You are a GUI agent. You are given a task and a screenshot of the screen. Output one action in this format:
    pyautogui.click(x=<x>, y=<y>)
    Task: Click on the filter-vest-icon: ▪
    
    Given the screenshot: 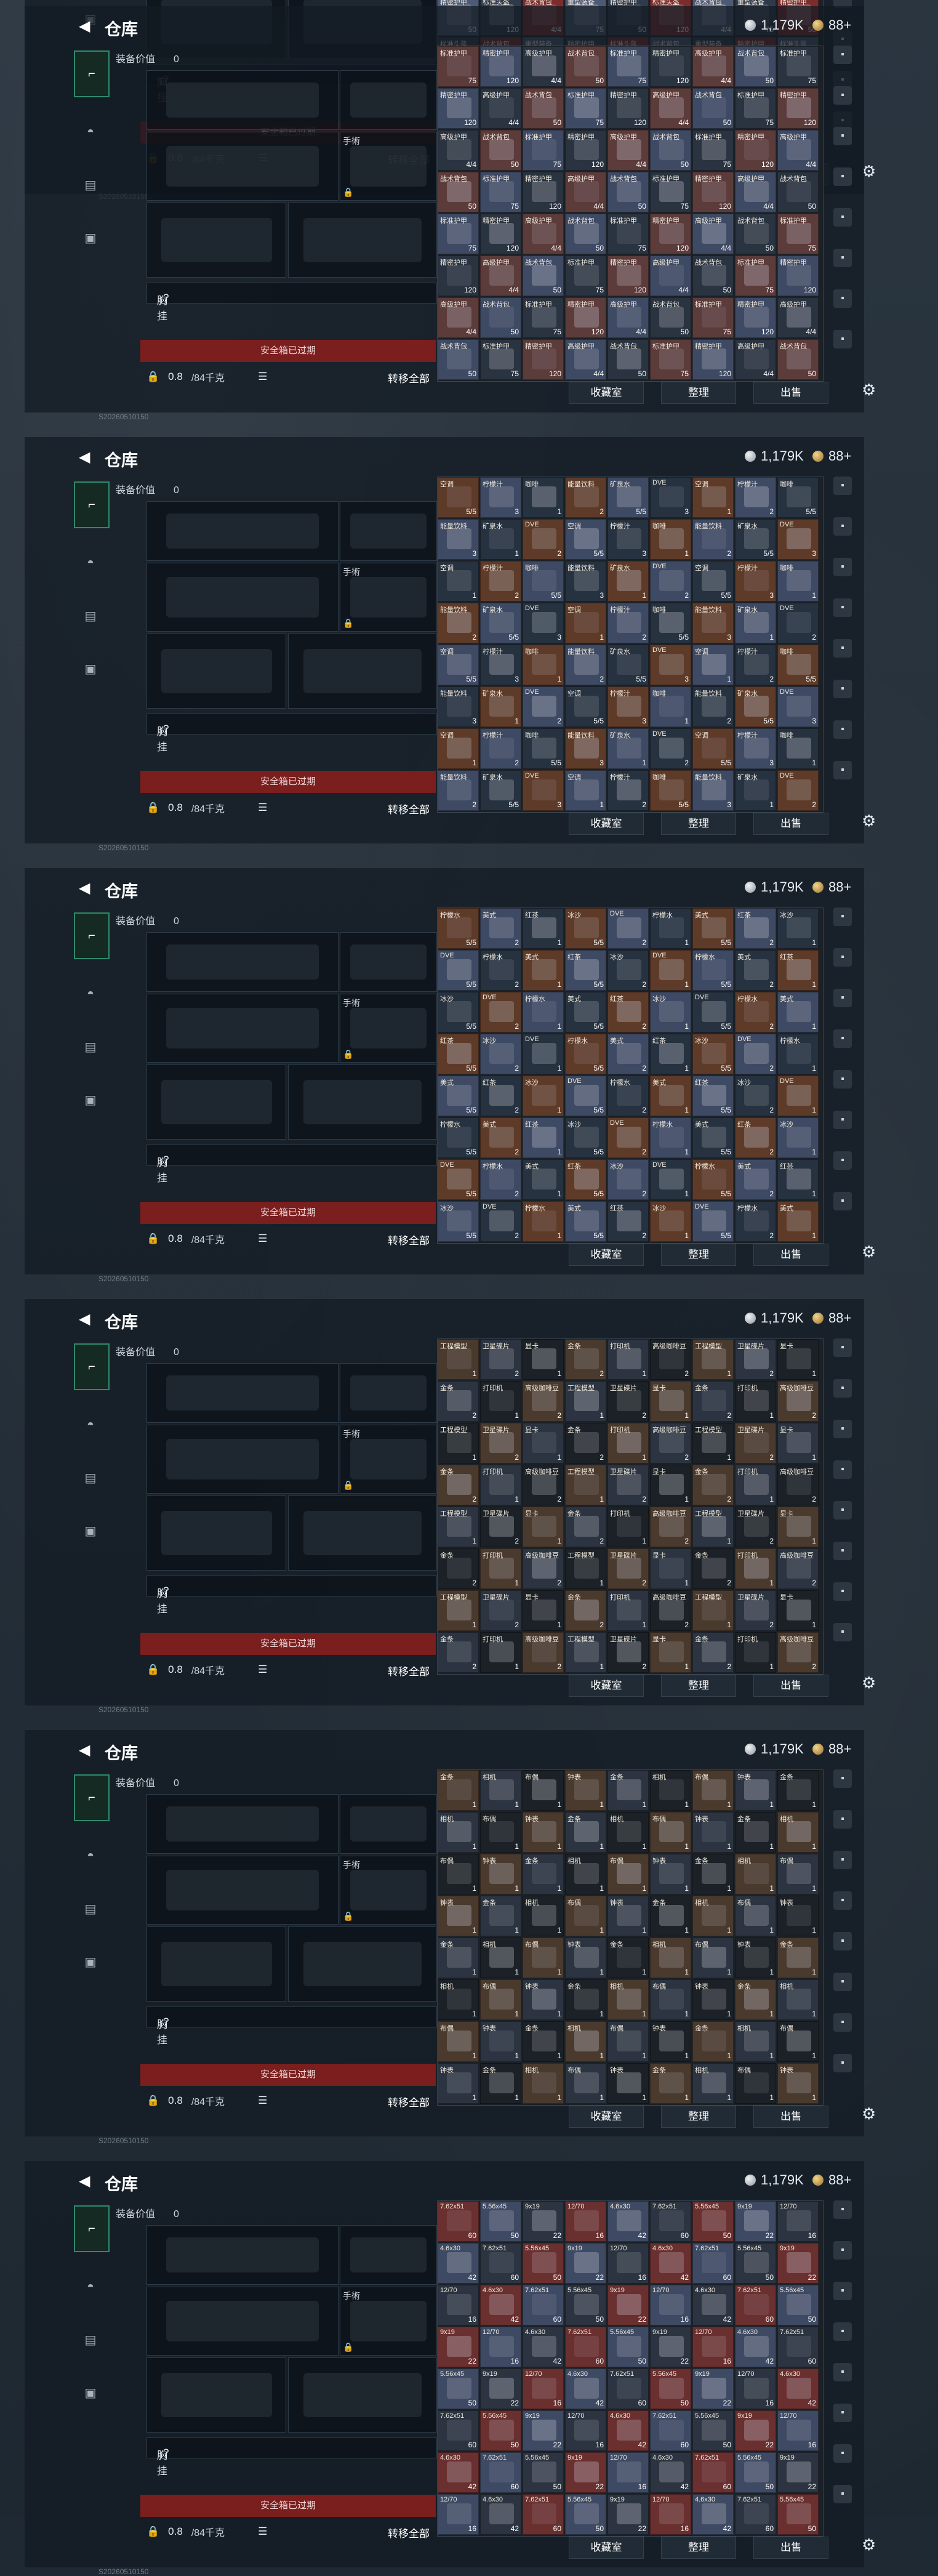 What is the action you would take?
    pyautogui.click(x=843, y=607)
    